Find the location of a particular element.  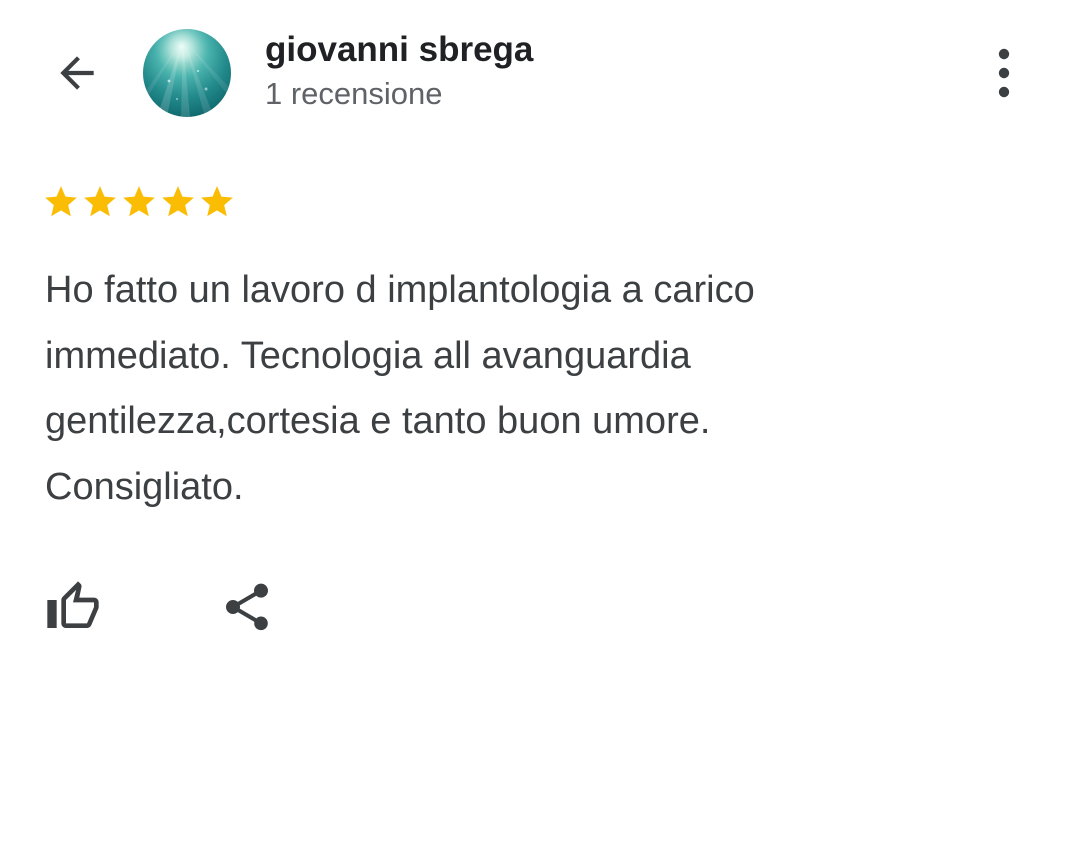

like-button is located at coordinates (73, 607).